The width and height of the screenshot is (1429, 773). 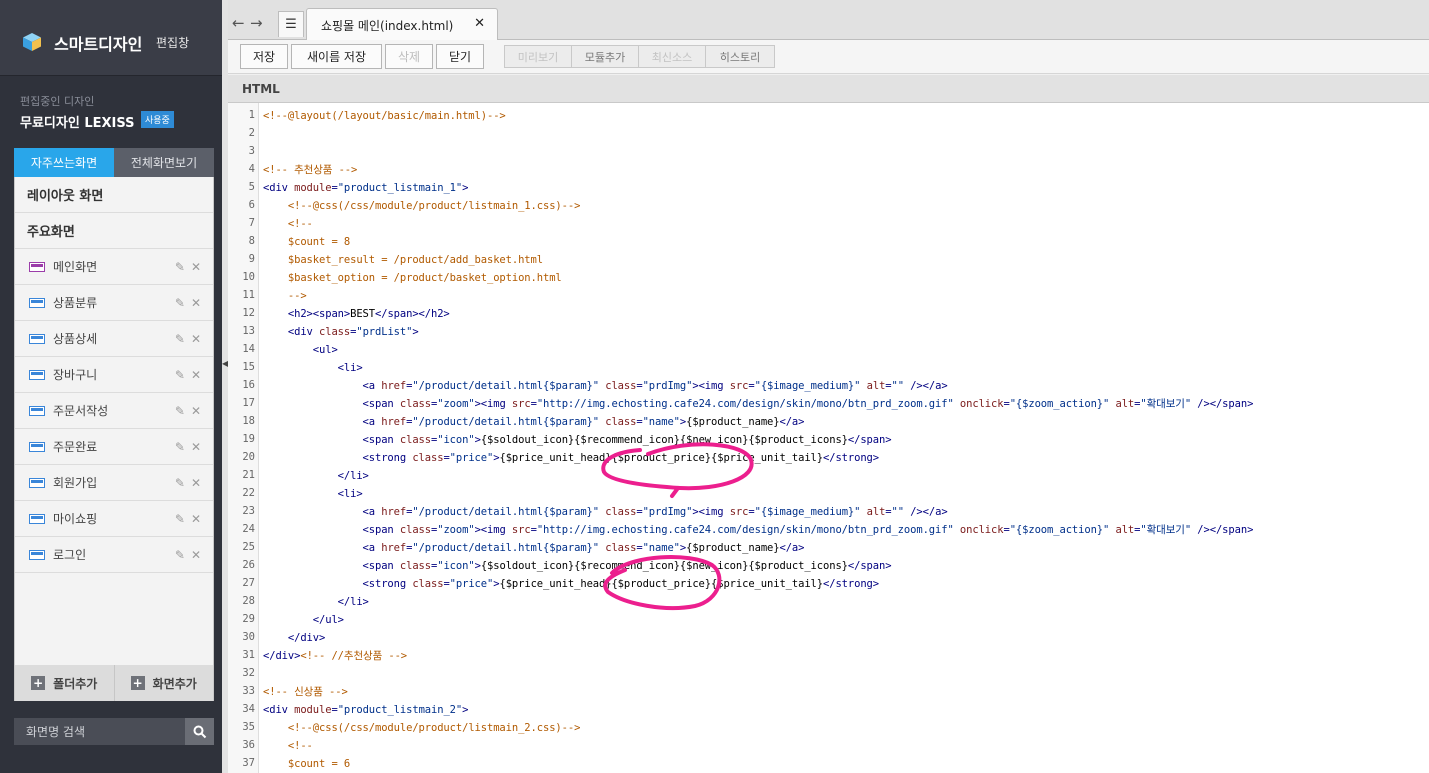 What do you see at coordinates (137, 683) in the screenshot?
I see `plus-icon: +` at bounding box center [137, 683].